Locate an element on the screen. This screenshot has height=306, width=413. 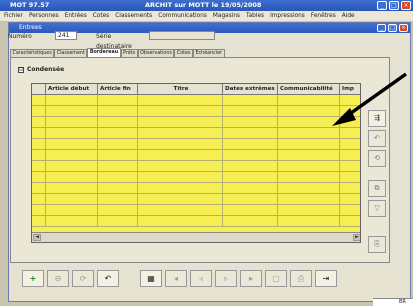
menu-communications: Communications is located at coordinates (182, 16).